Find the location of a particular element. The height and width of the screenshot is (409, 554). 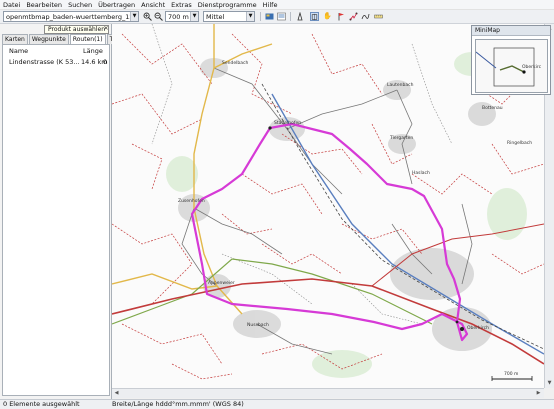

map-label: Zusenhofen is located at coordinates (191, 201).